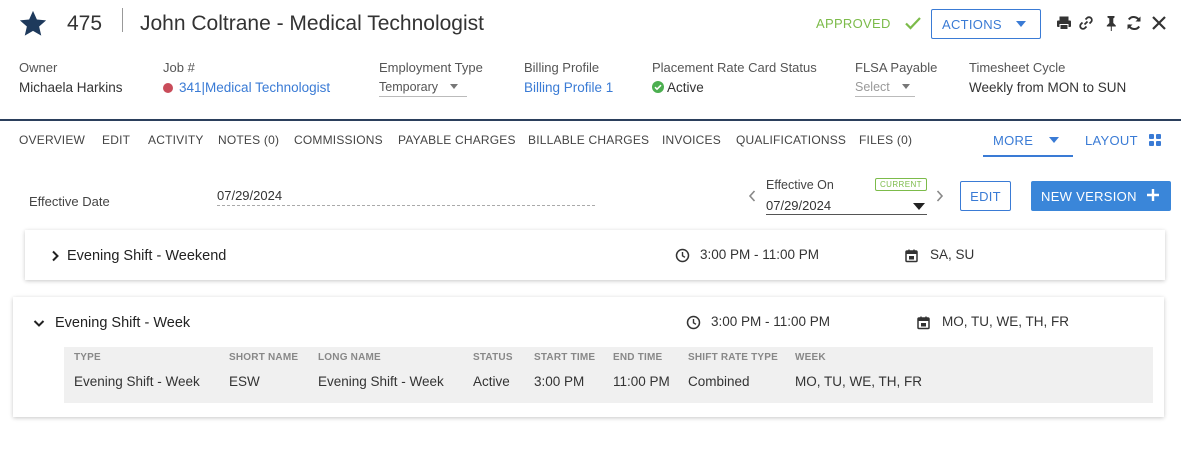 Image resolution: width=1181 pixels, height=451 pixels. Describe the element at coordinates (69, 201) in the screenshot. I see `effective-date-label: Effective Date` at that location.